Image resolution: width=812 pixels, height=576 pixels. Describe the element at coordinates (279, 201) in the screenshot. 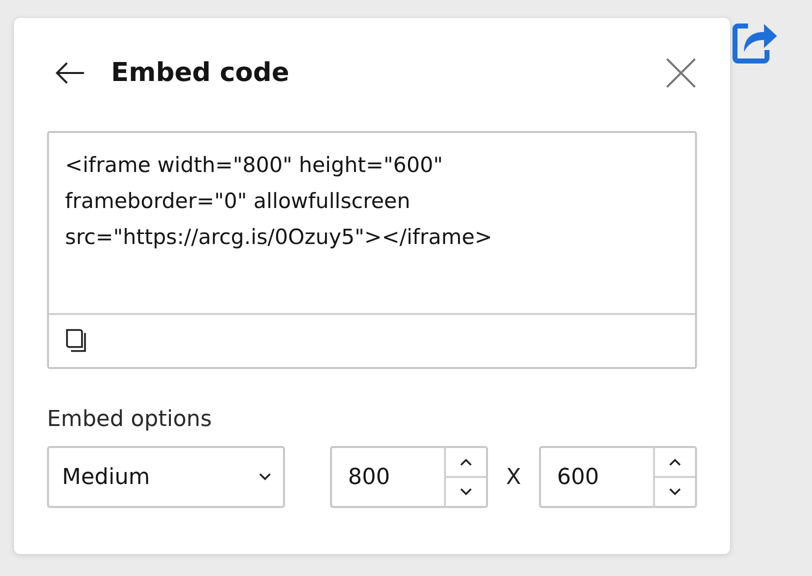

I see `embed-code-text: <iframe width="800" height="600" frameborder="0" allowfullscreen src="https://arcg.is/0Ozuy5"></iframe>` at that location.